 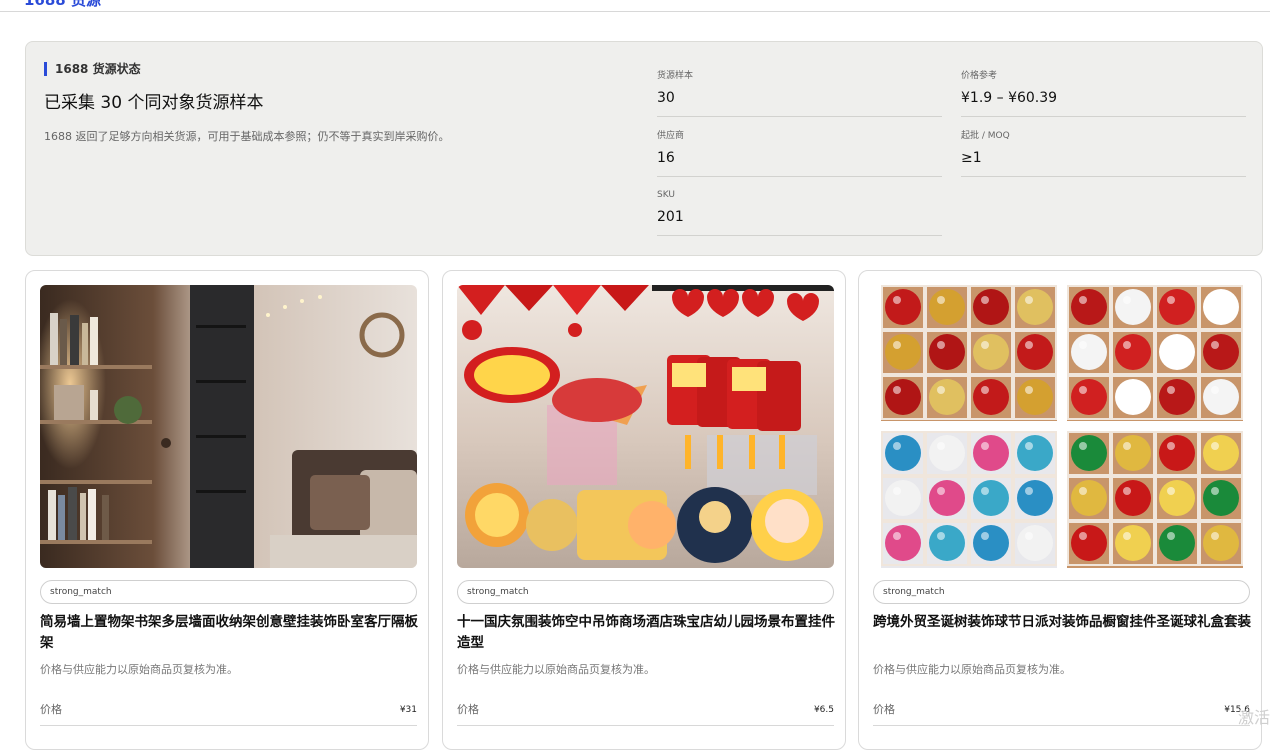 What do you see at coordinates (1103, 93) in the screenshot?
I see `stat-price-reference: 价格参考 ¥1.9 – ¥60.39` at bounding box center [1103, 93].